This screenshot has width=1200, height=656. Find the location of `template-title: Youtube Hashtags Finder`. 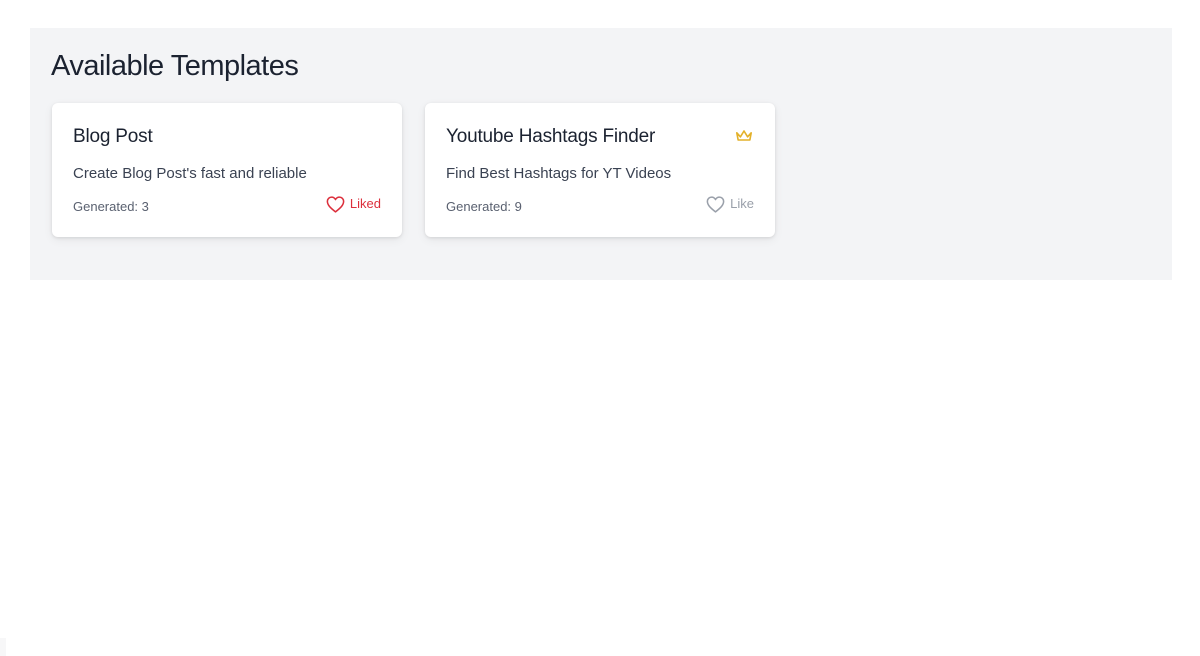

template-title: Youtube Hashtags Finder is located at coordinates (551, 136).